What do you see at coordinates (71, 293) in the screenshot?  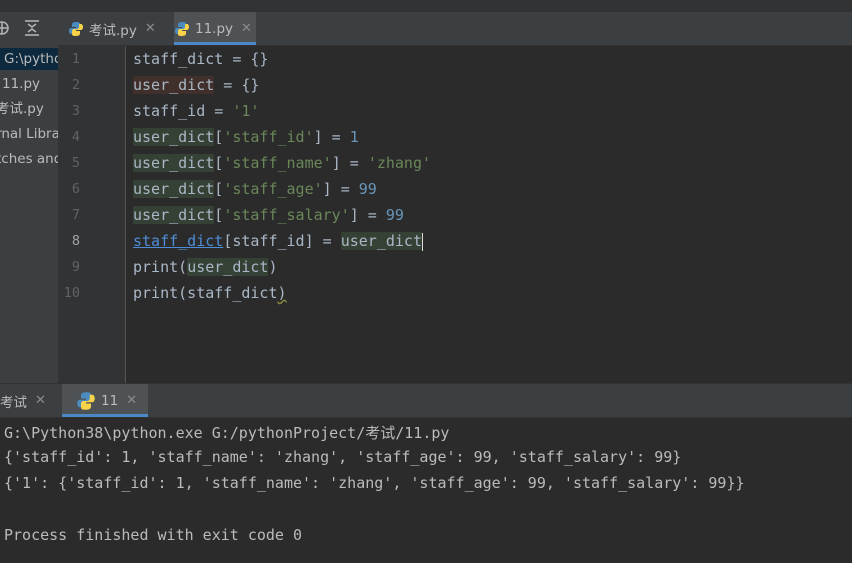 I see `line-number: 10` at bounding box center [71, 293].